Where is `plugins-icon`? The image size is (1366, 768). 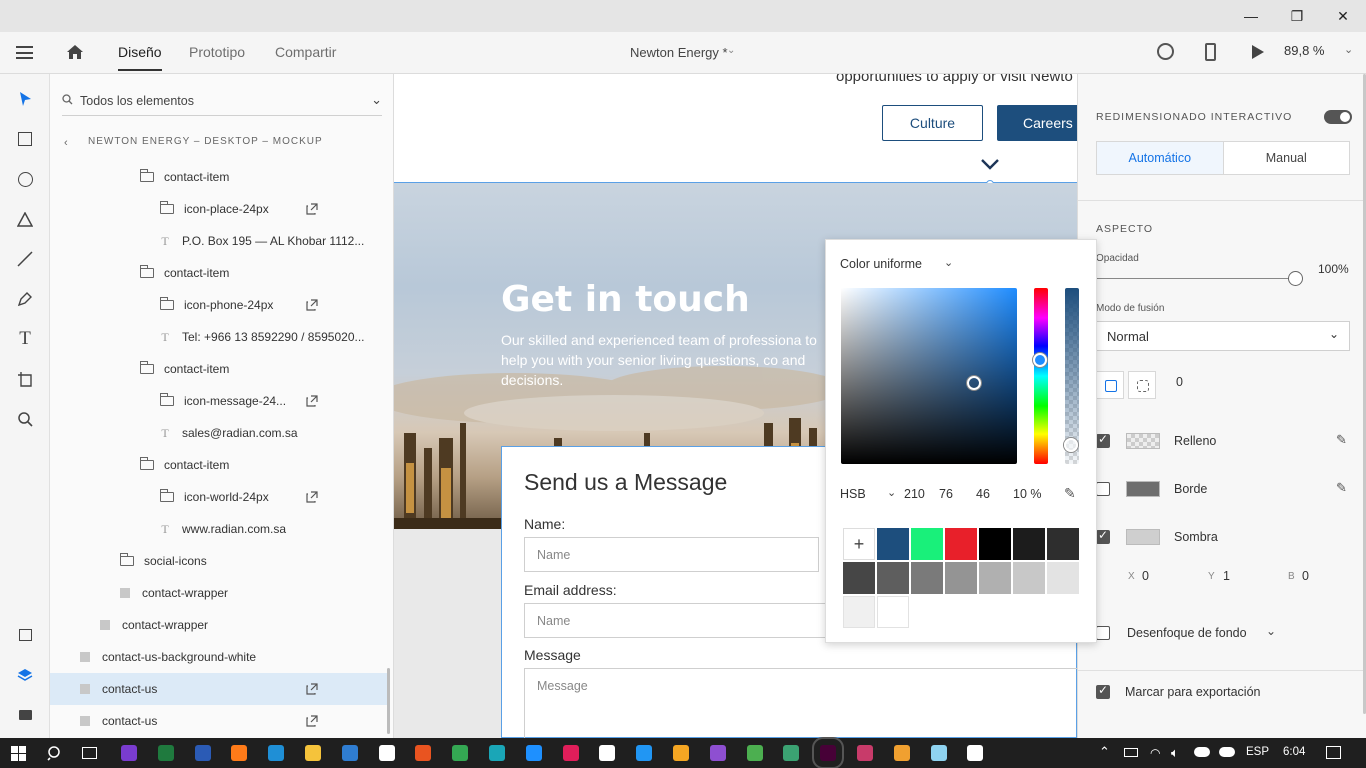 plugins-icon is located at coordinates (25, 715).